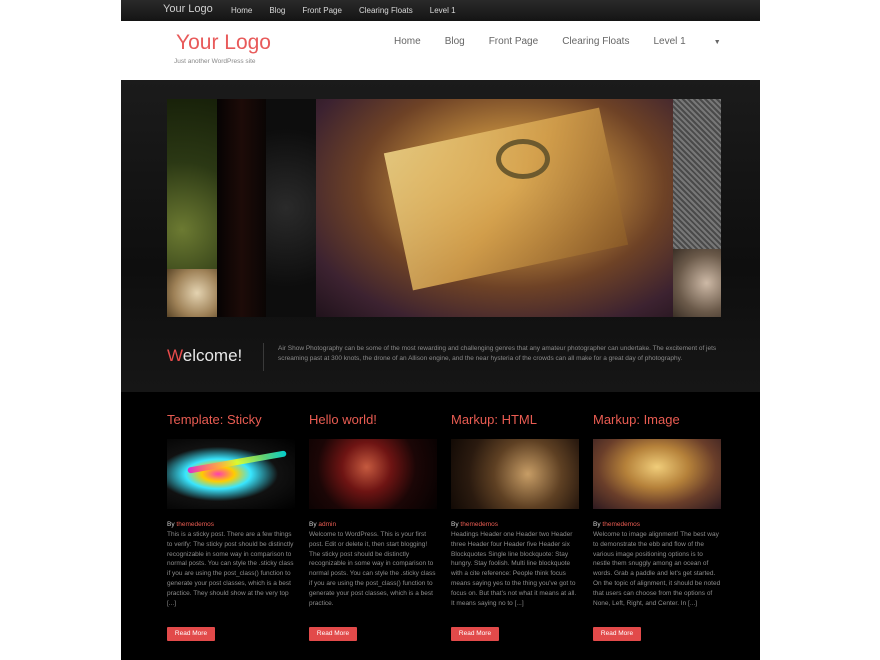  I want to click on top-nav-clearing-floats: Clearing Floats, so click(386, 10).